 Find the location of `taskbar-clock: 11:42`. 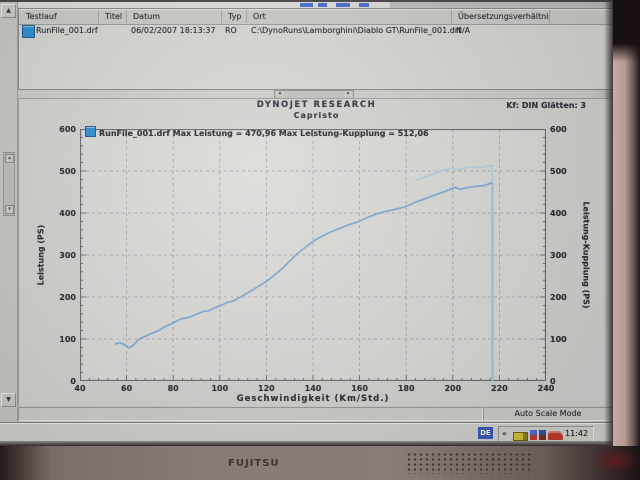

taskbar-clock: 11:42 is located at coordinates (576, 433).